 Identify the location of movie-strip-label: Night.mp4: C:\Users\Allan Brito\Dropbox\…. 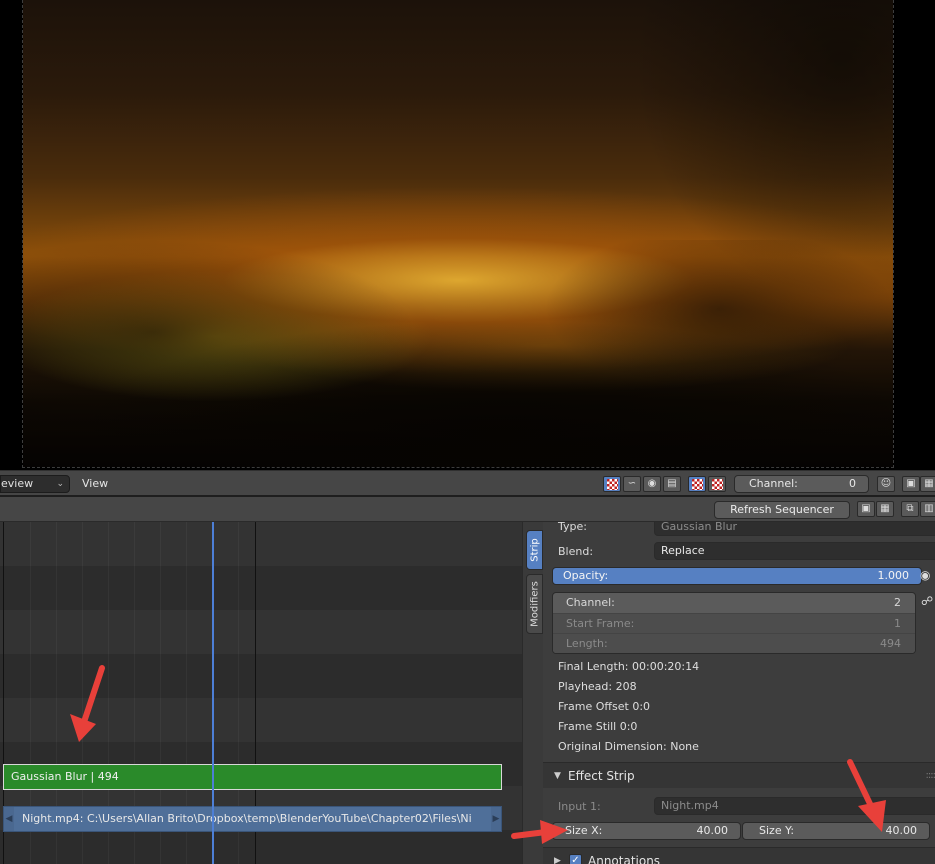
(247, 818).